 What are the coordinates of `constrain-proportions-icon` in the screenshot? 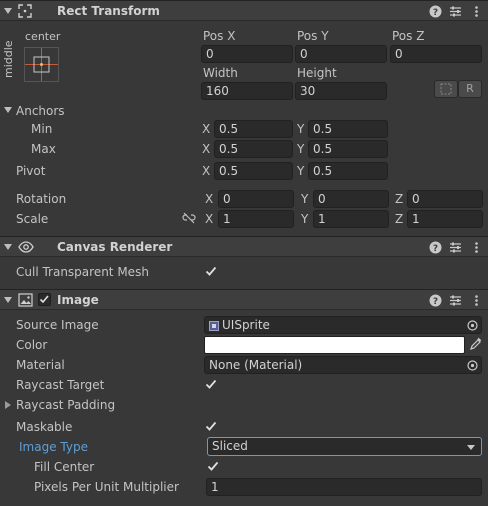 It's located at (189, 218).